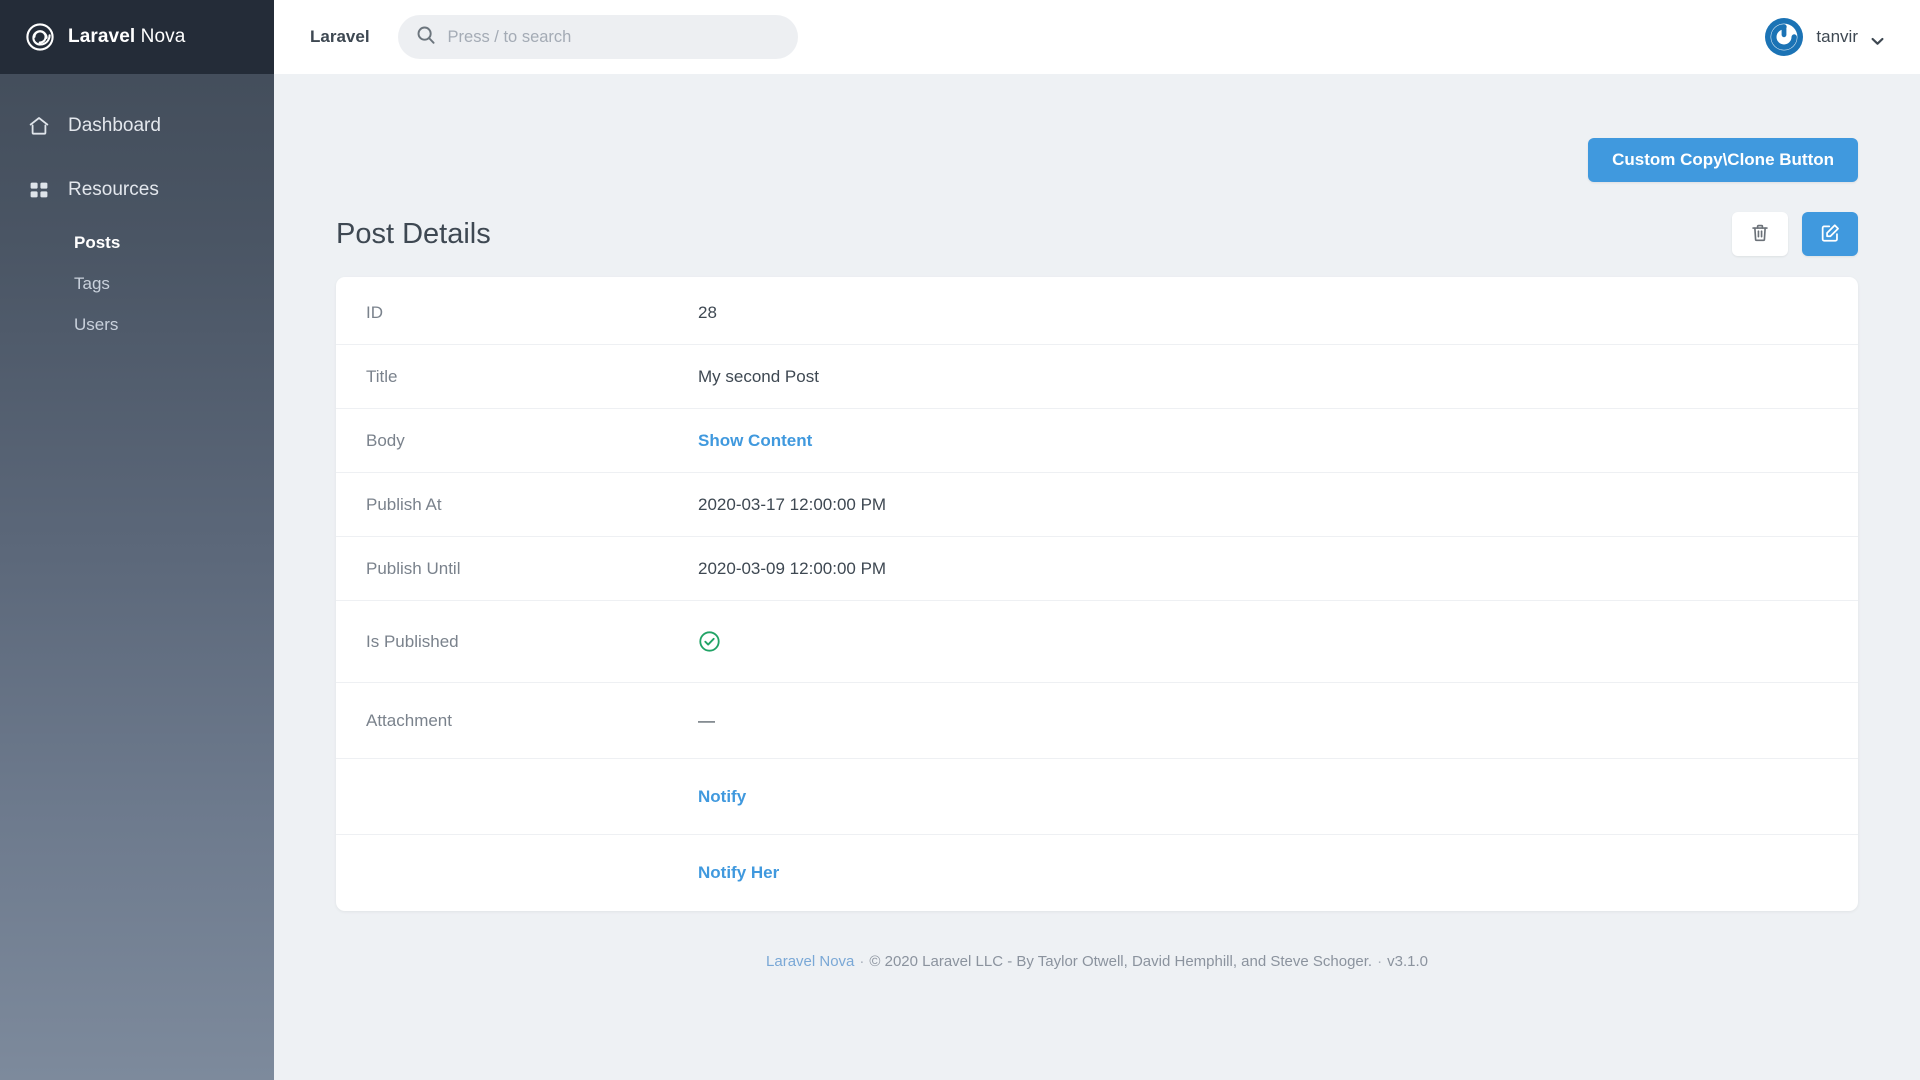  Describe the element at coordinates (1097, 160) in the screenshot. I see `top-actions-bar: Custom Copy\Clone Button` at that location.